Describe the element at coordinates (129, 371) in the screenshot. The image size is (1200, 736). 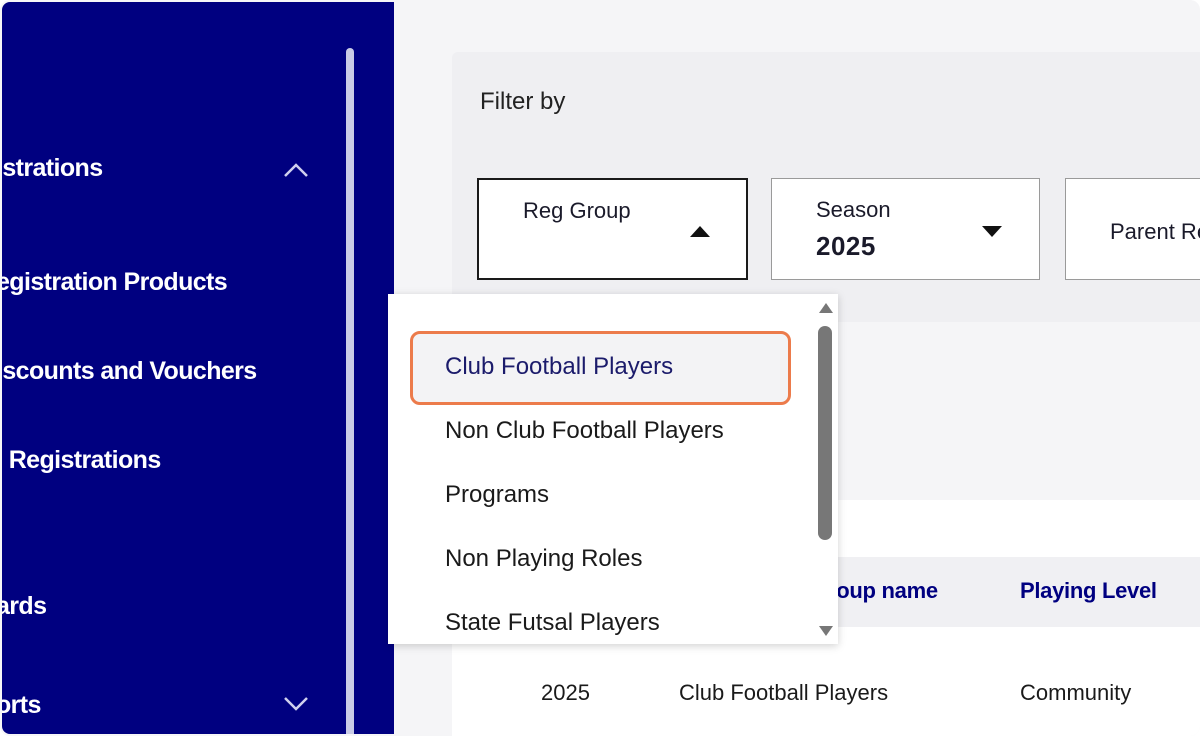
I see `sidebar-item-discounts-and-vouchers: iscounts and Vouchers` at that location.